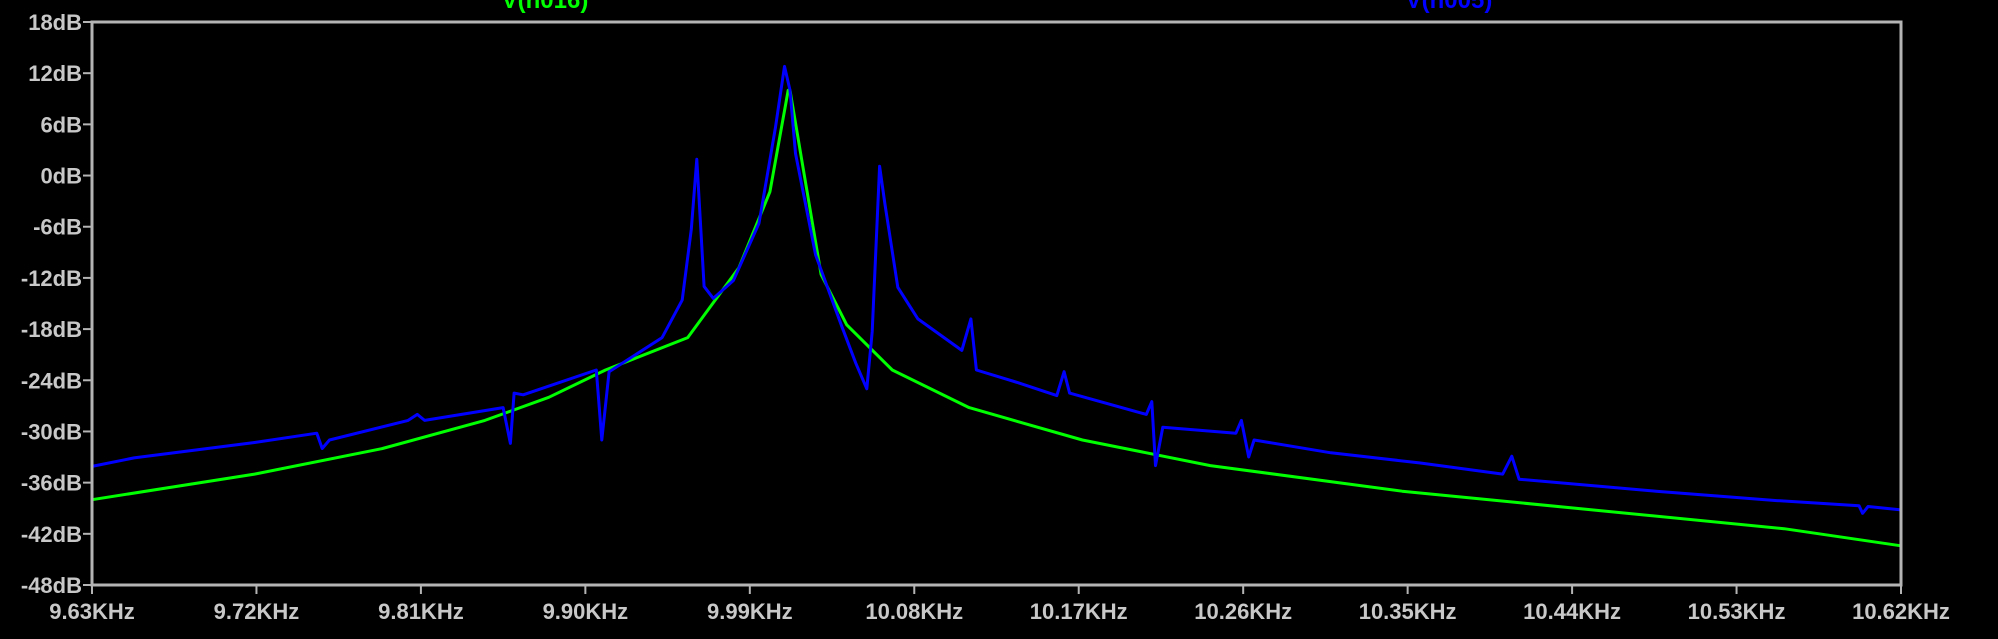  What do you see at coordinates (586, 611) in the screenshot?
I see `x-tick-label: 9.90KHz` at bounding box center [586, 611].